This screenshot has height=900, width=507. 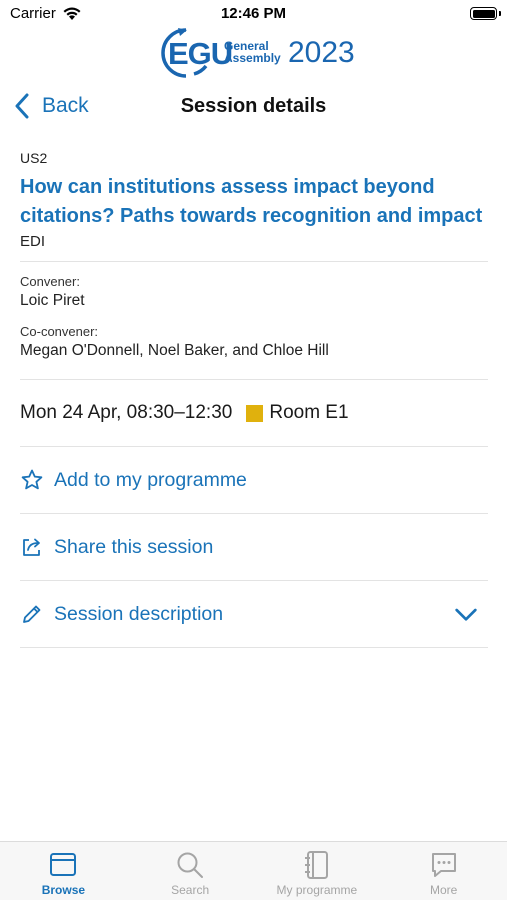 What do you see at coordinates (317, 890) in the screenshot?
I see `tab-label: My programme` at bounding box center [317, 890].